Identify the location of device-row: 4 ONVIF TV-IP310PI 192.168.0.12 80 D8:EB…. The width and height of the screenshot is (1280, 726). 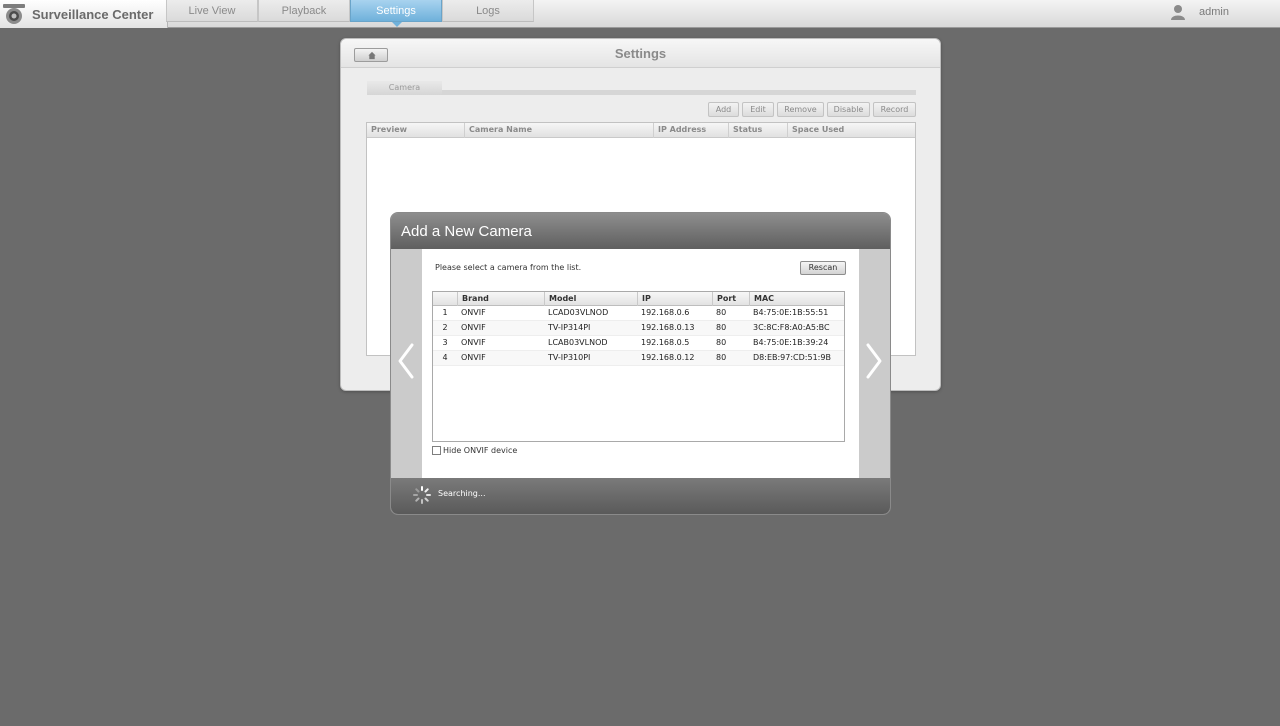
(638, 358).